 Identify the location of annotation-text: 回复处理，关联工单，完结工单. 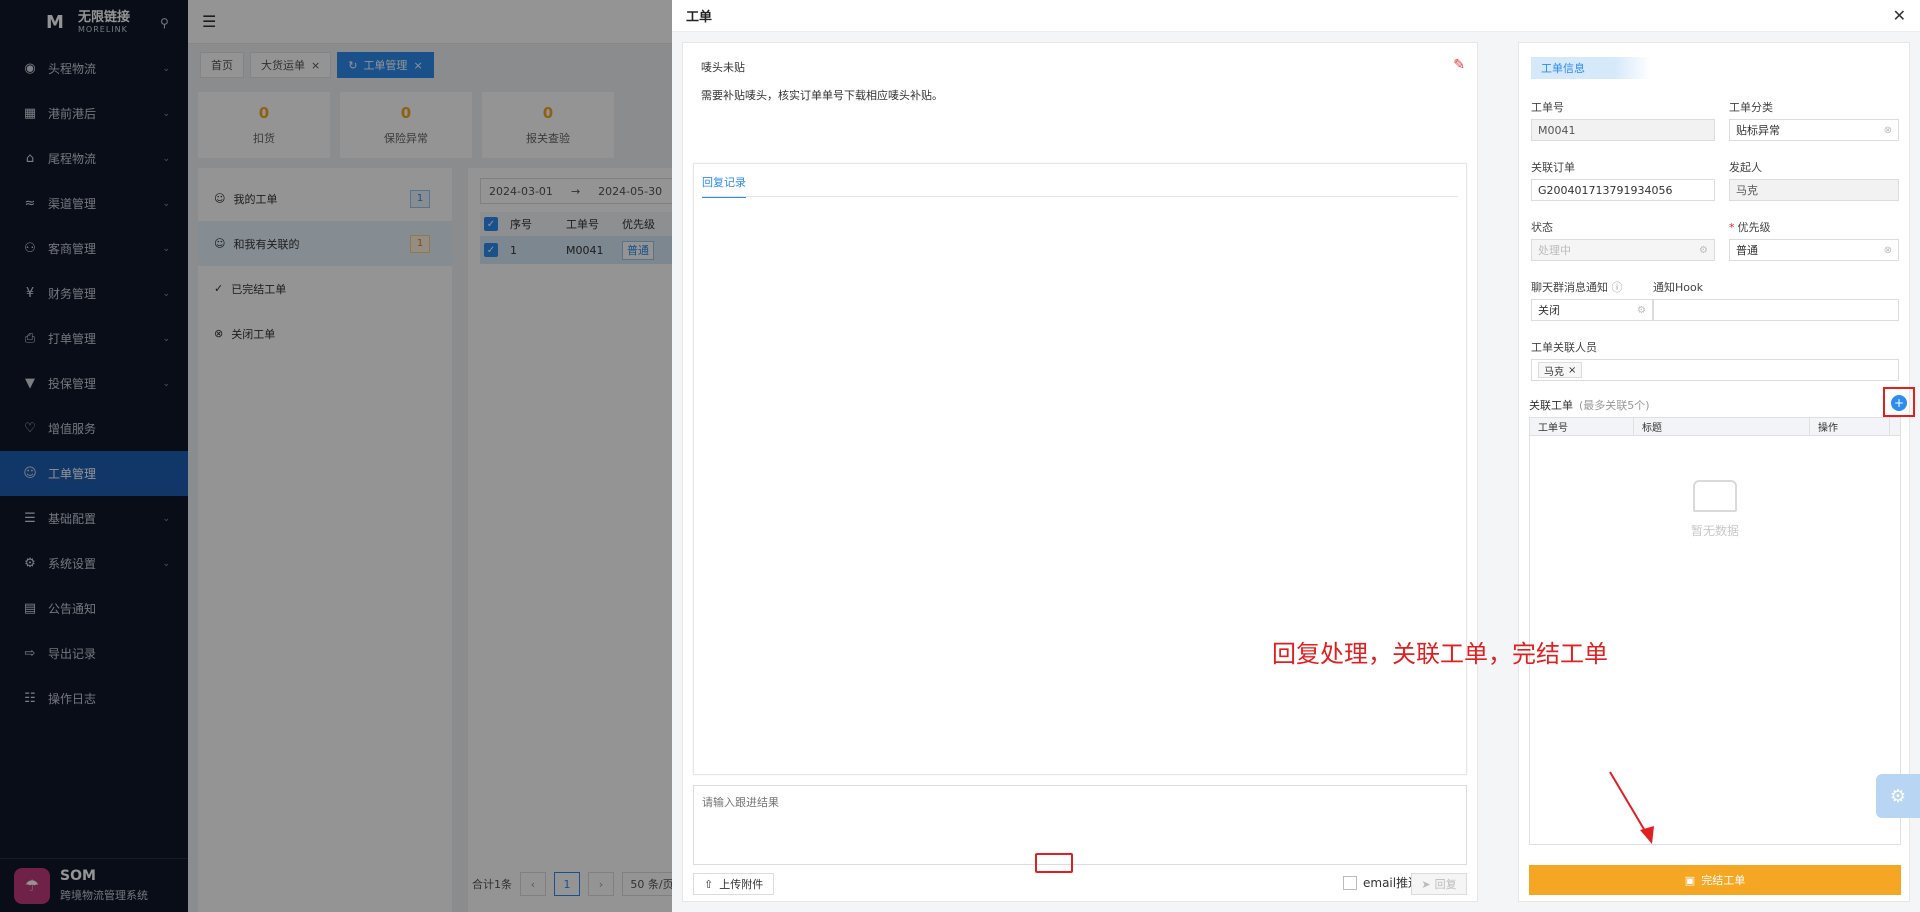
(1440, 654).